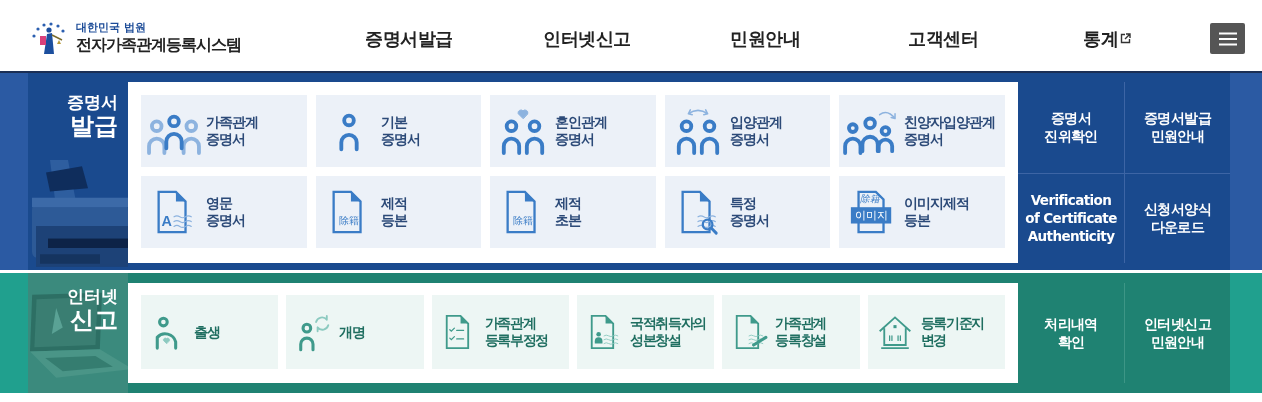  What do you see at coordinates (1071, 217) in the screenshot?
I see `quick-link: Verification of Certificate Authenticity` at bounding box center [1071, 217].